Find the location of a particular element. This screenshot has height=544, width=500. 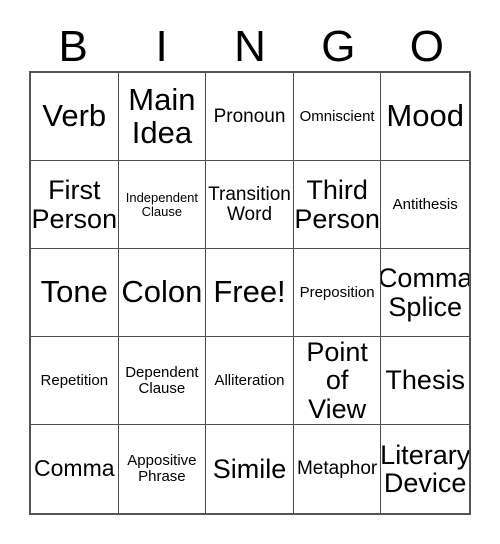

bingo-header-cell-i: I is located at coordinates (161, 44).